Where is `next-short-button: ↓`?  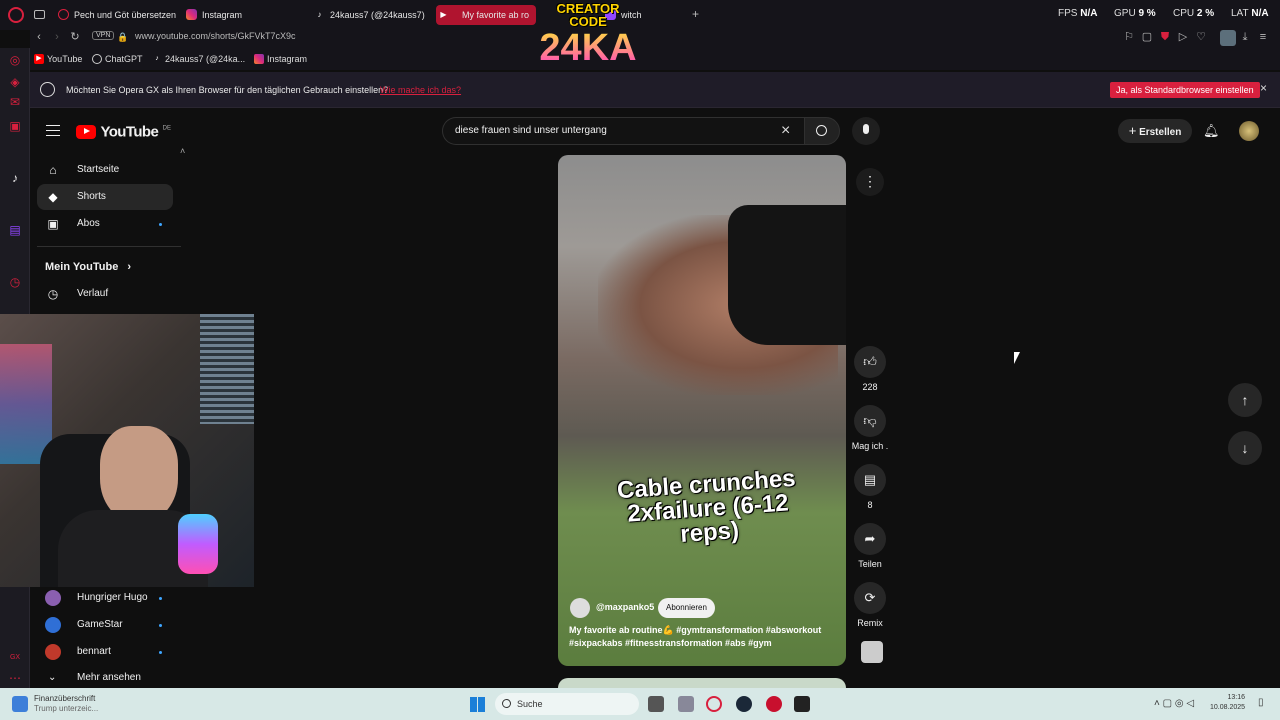 next-short-button: ↓ is located at coordinates (1245, 448).